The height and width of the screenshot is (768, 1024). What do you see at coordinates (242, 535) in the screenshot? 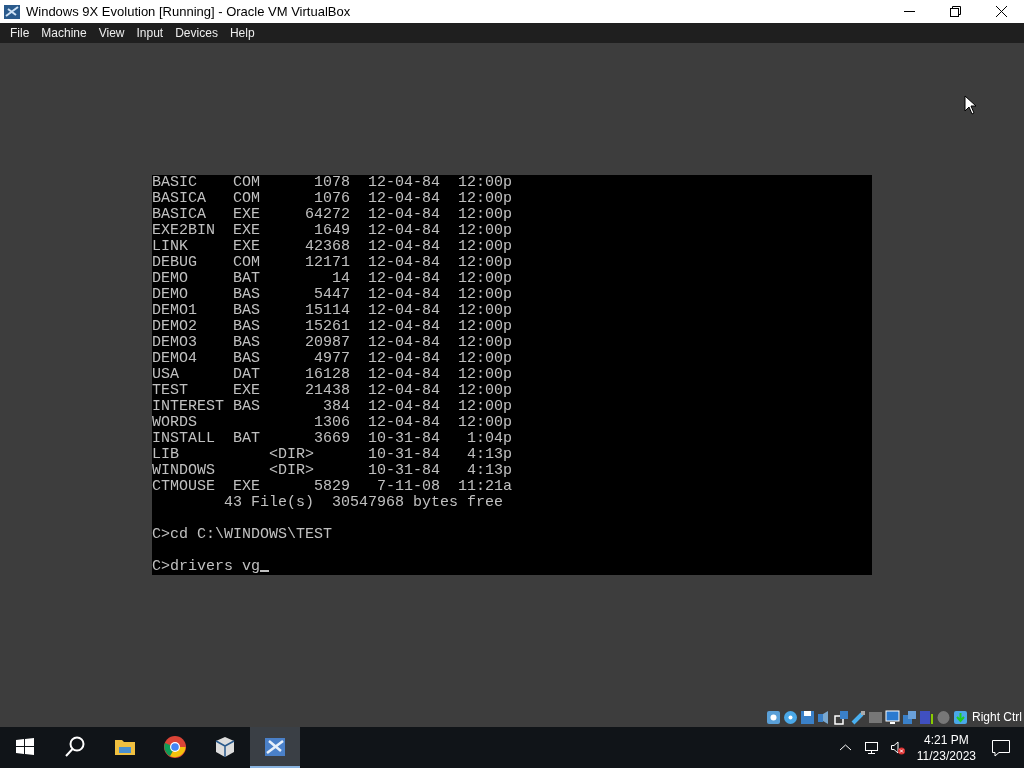
I see `command-line: C>cd C:\WINDOWS\TEST` at bounding box center [242, 535].